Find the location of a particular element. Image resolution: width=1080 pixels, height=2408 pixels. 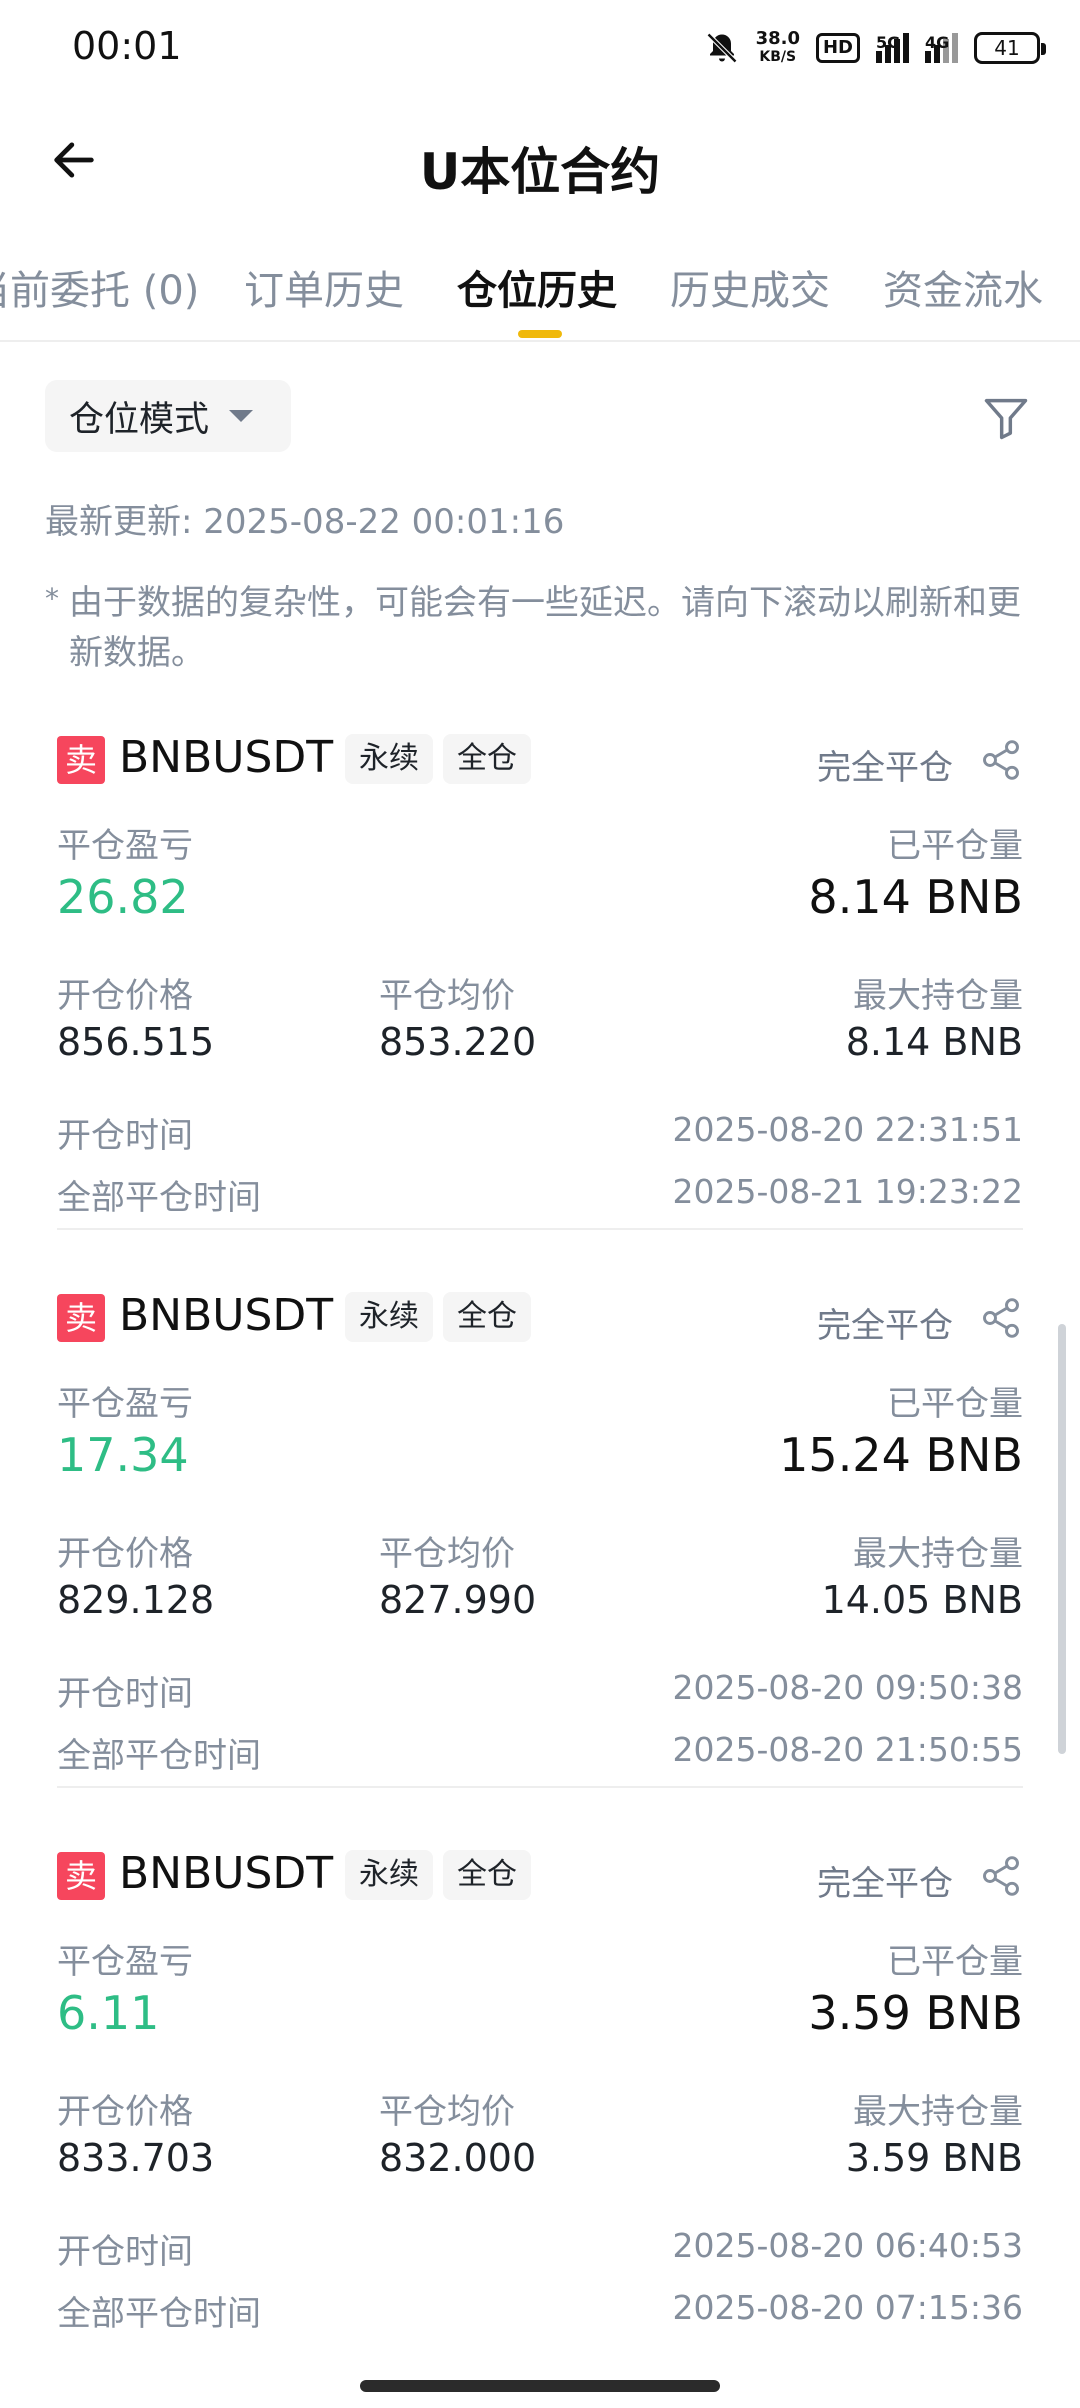

max-position-value: 8.14 BNB is located at coordinates (934, 1042).